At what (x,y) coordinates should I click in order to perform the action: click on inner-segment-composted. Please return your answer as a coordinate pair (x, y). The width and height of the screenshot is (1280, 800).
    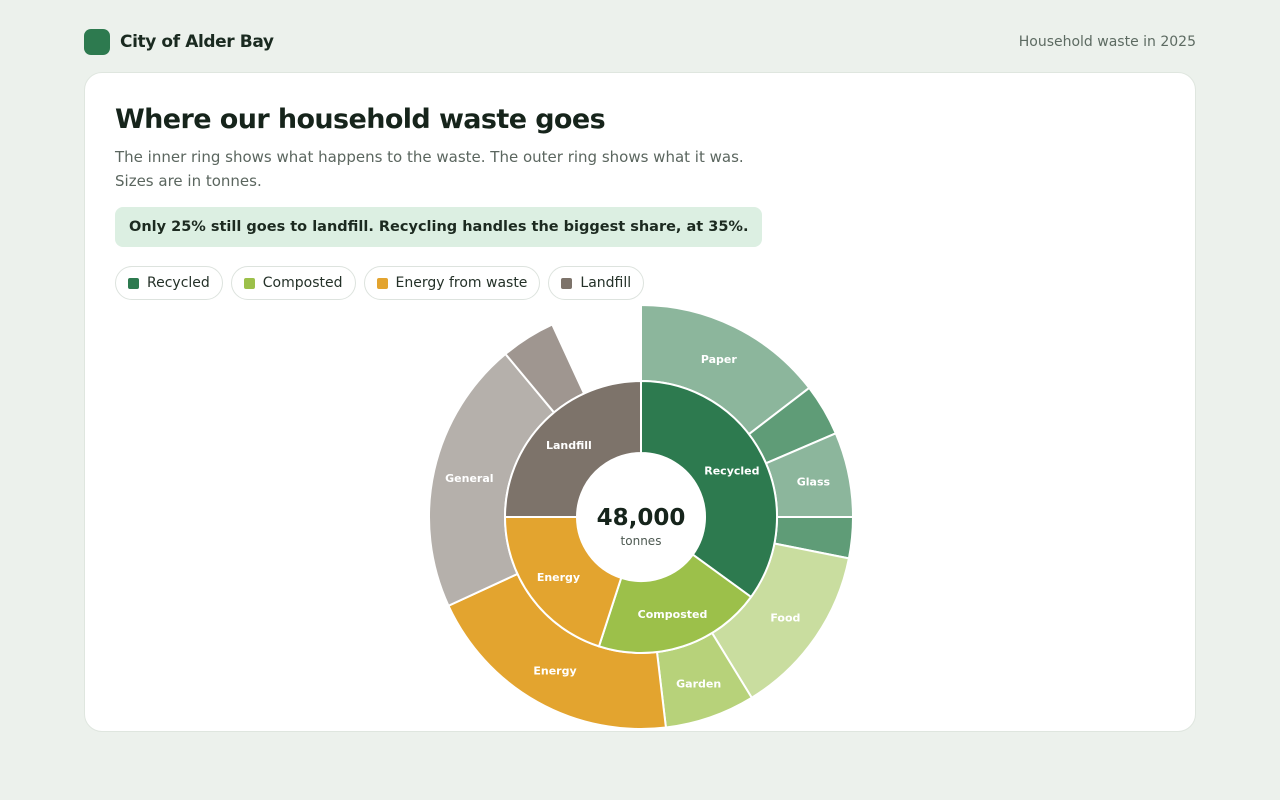
    Looking at the image, I should click on (675, 603).